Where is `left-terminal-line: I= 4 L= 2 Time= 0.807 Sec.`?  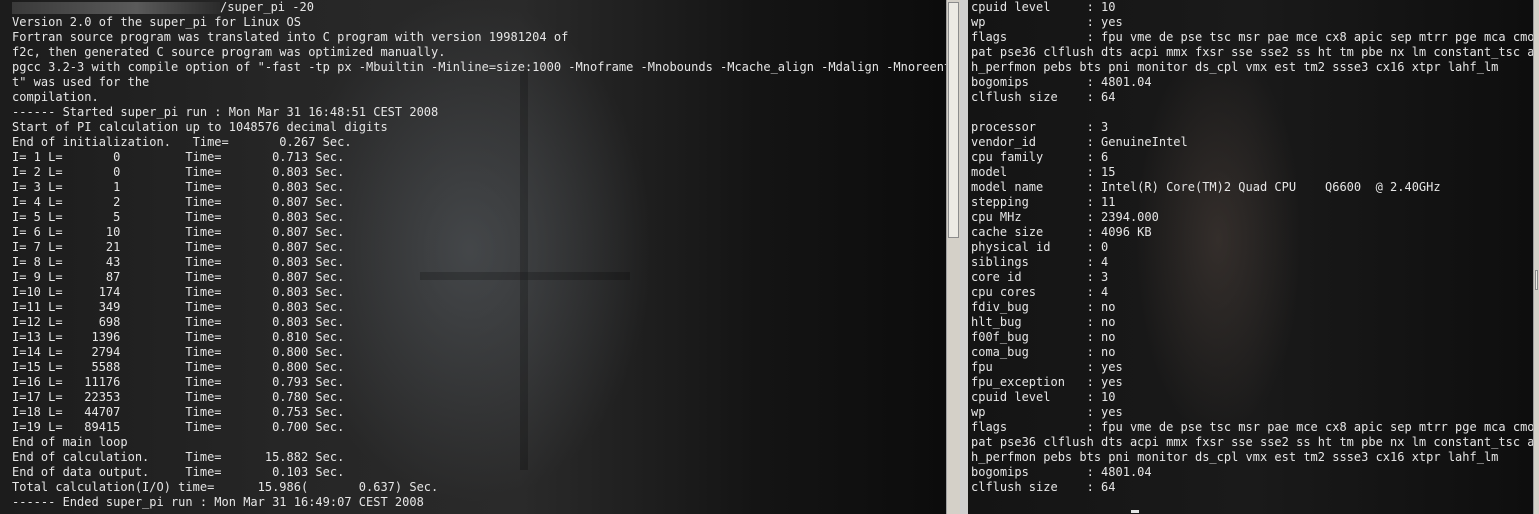 left-terminal-line: I= 4 L= 2 Time= 0.807 Sec. is located at coordinates (178, 202).